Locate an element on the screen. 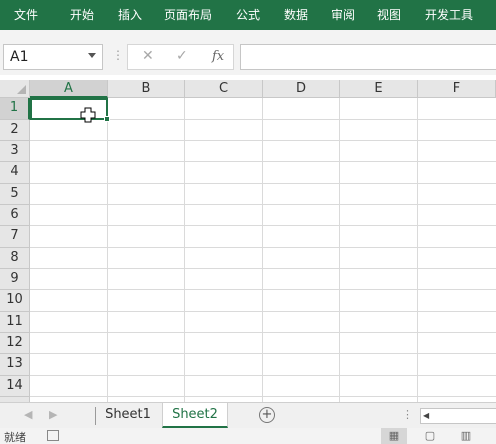 Image resolution: width=496 pixels, height=444 pixels. row-header-13: 13 is located at coordinates (15, 365).